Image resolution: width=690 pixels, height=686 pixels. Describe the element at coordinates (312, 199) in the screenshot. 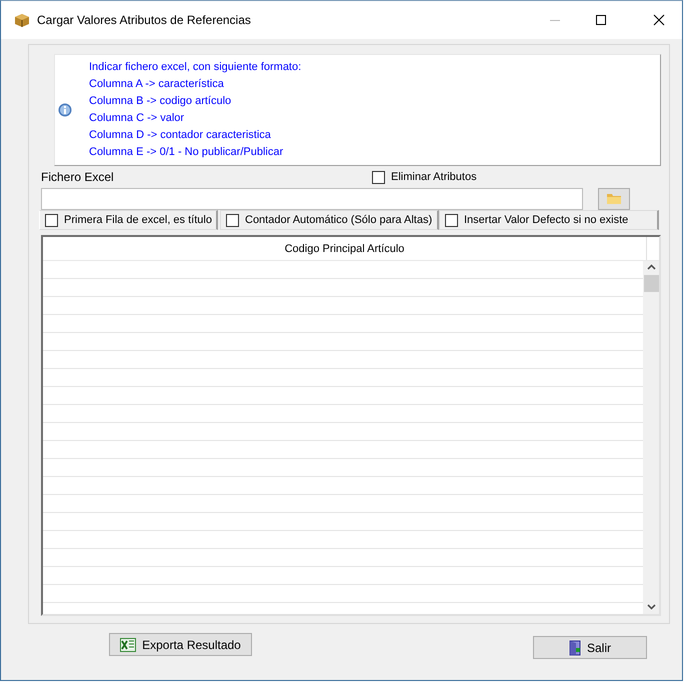

I see `file-path-field` at that location.